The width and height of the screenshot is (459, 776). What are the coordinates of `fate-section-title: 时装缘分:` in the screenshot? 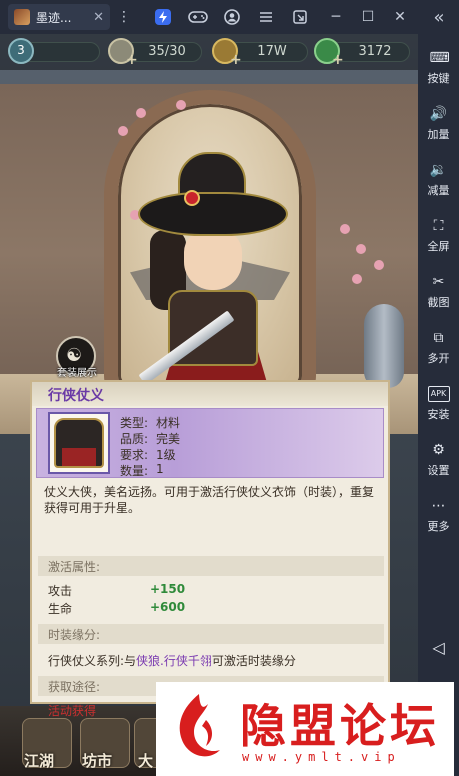 It's located at (74, 635).